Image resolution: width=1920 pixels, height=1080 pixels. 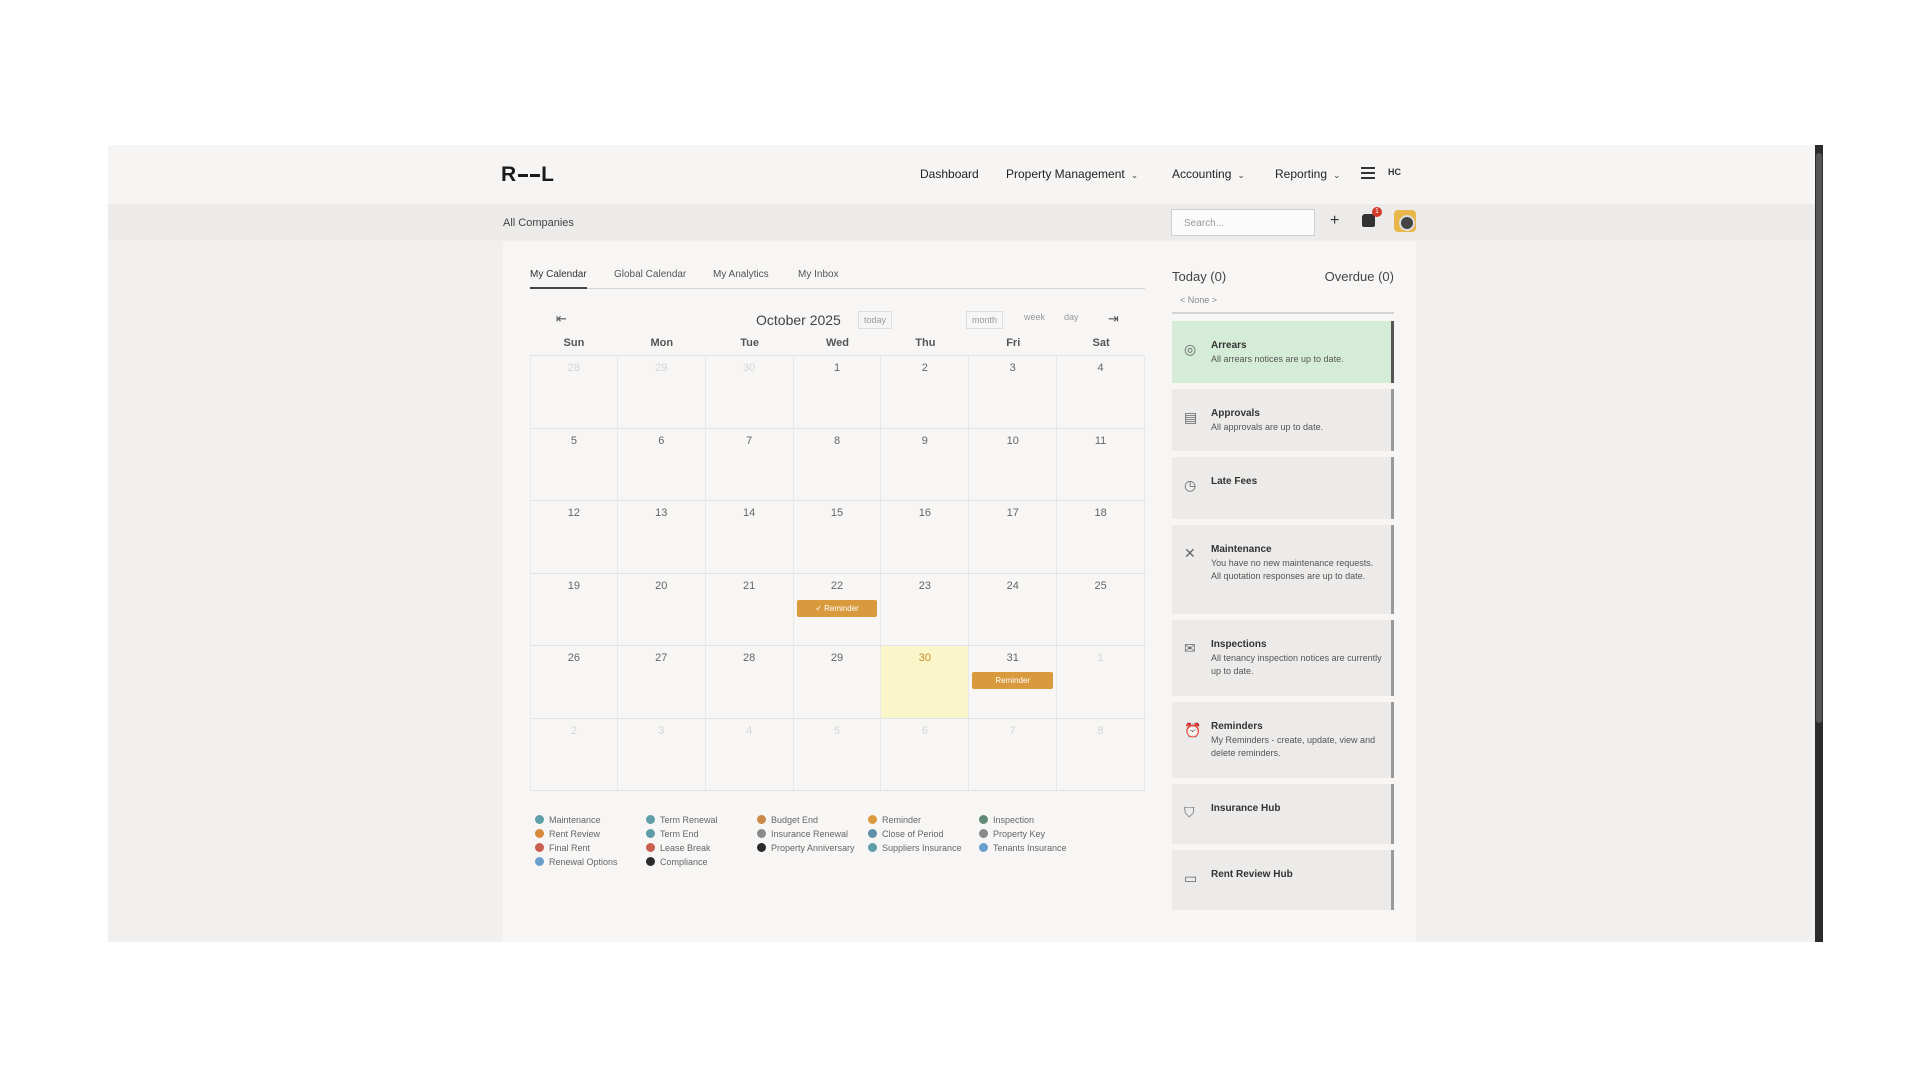 I want to click on day-number: 30, so click(x=749, y=368).